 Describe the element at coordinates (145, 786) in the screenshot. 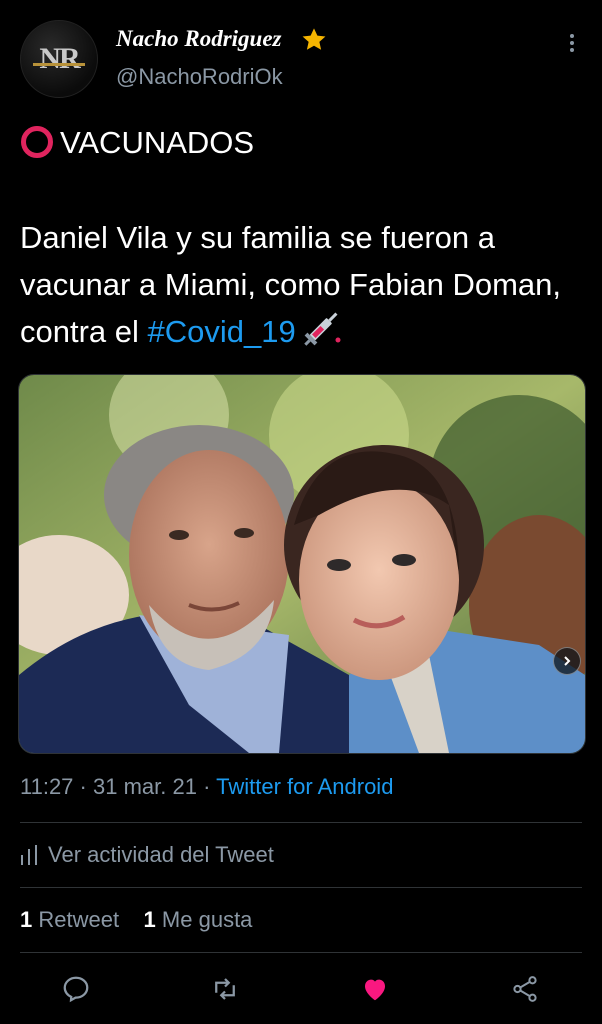

I see `tweet-date: 31 mar. 21` at that location.